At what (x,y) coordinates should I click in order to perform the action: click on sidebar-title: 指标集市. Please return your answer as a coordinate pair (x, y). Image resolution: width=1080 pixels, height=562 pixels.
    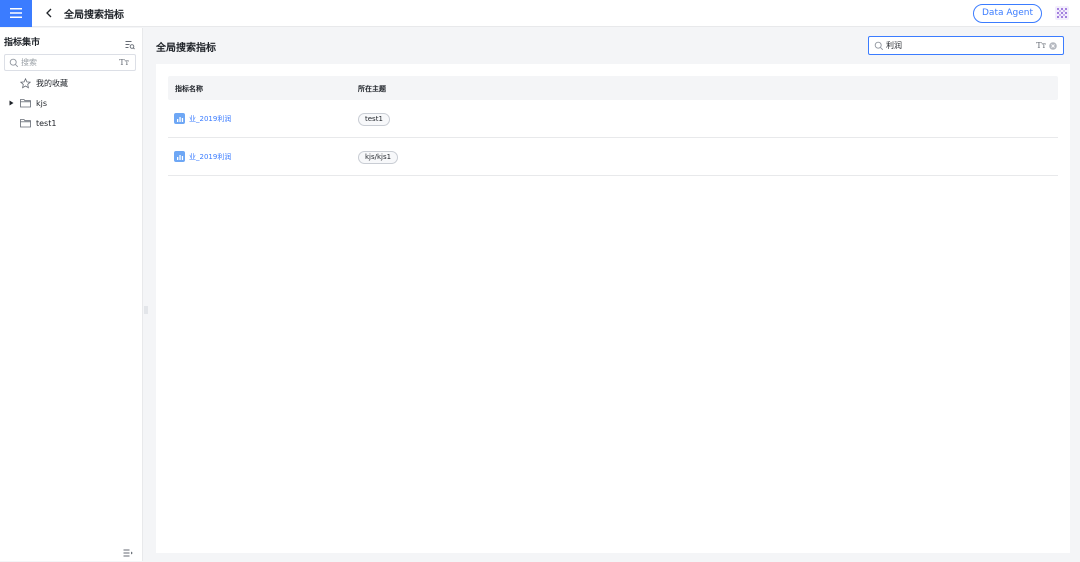
    Looking at the image, I should click on (22, 43).